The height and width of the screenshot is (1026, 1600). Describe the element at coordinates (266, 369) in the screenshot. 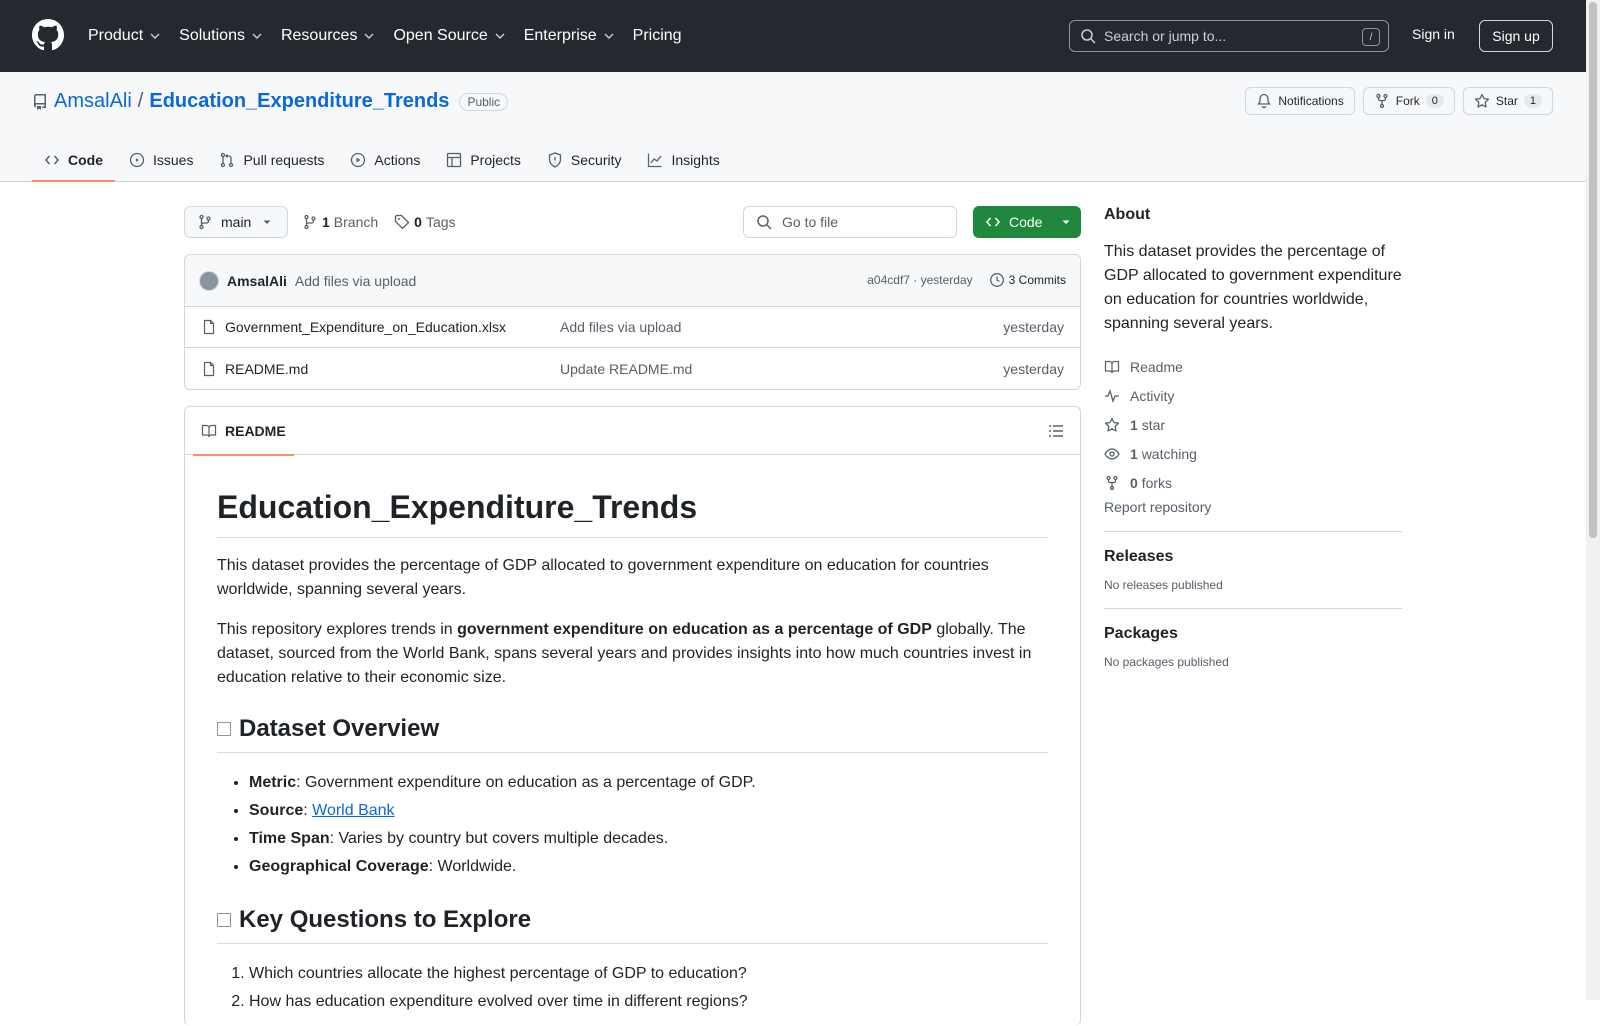

I see `file-name: README.md` at that location.